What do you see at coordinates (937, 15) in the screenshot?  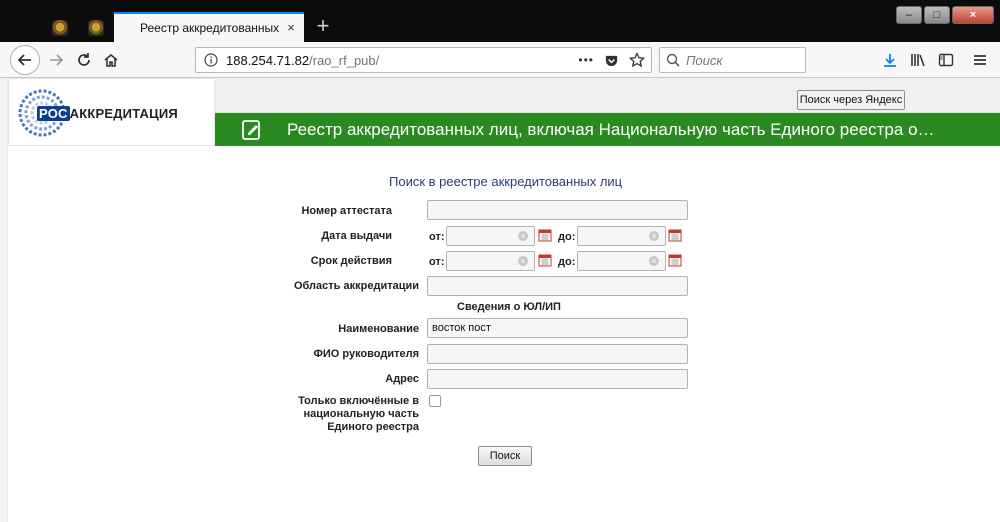 I see `maximize-button: □` at bounding box center [937, 15].